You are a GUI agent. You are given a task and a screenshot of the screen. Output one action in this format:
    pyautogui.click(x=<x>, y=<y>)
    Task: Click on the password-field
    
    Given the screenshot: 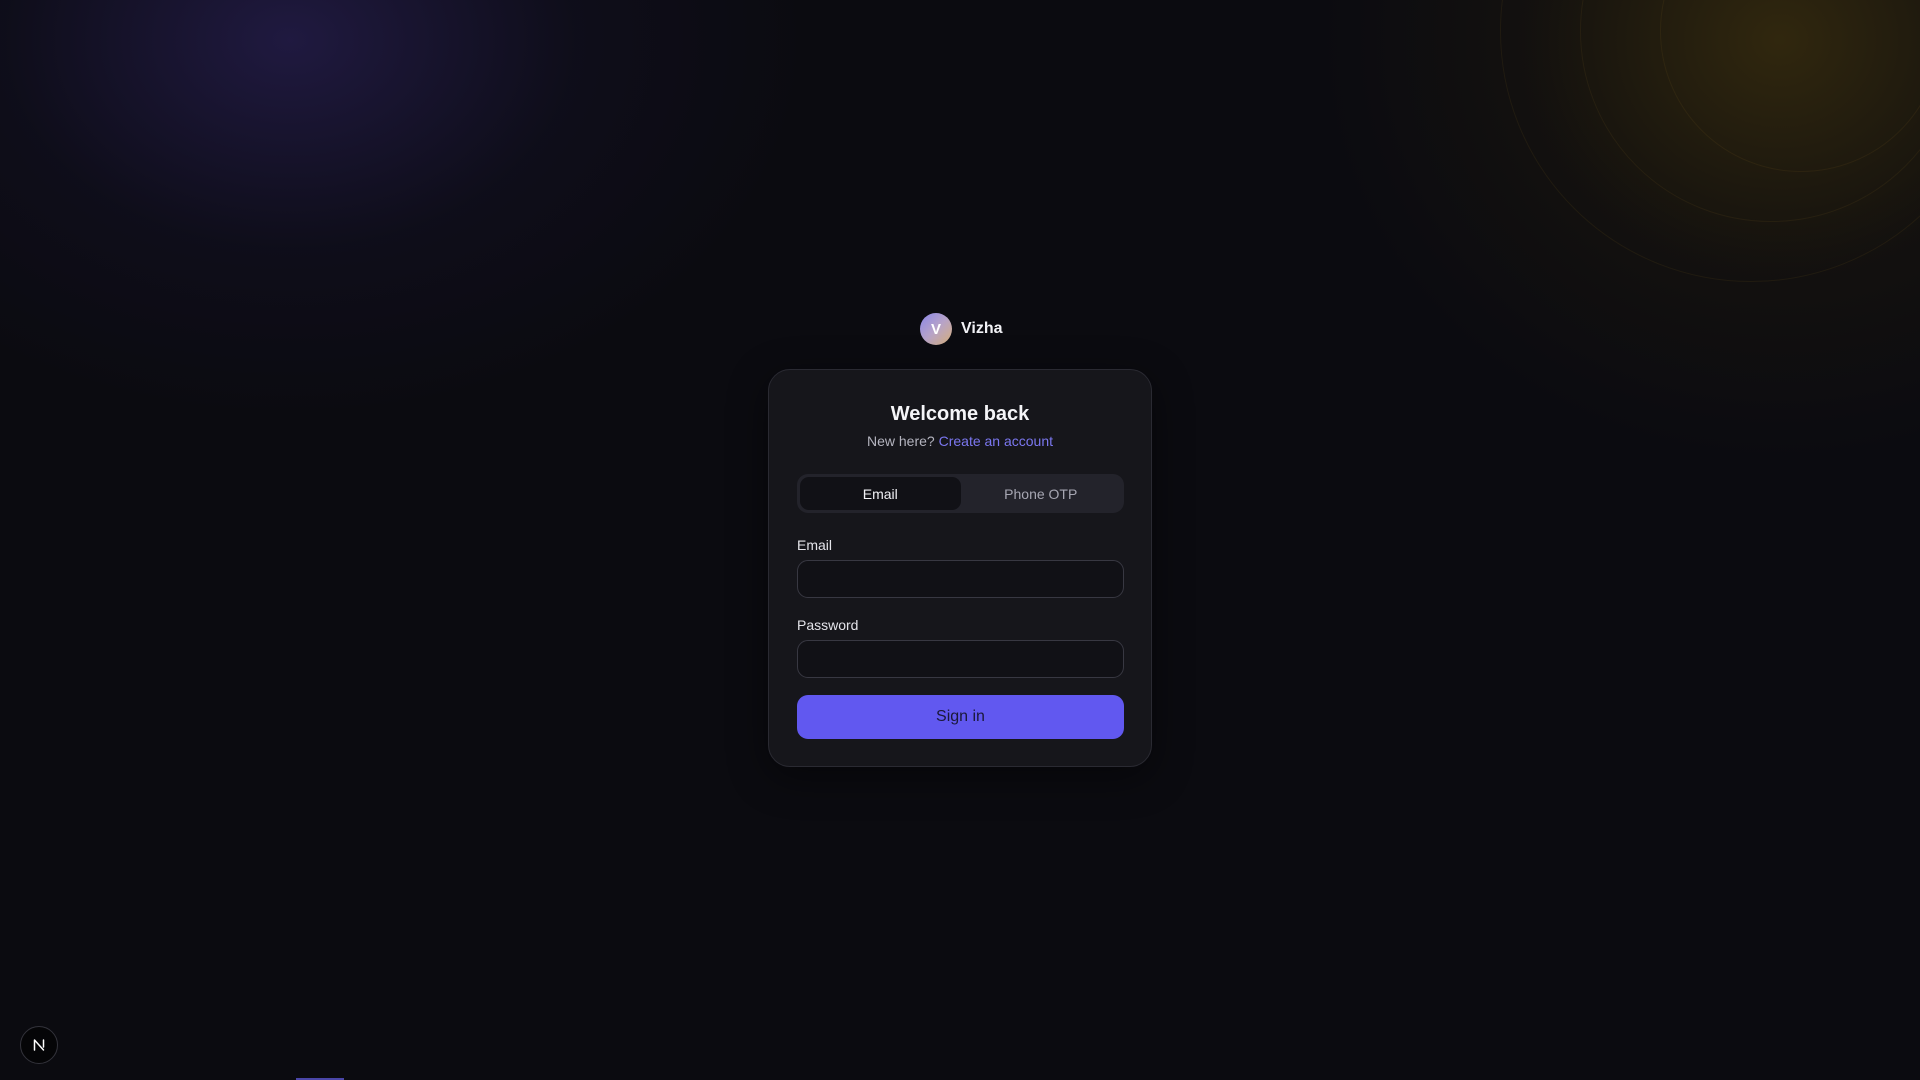 What is the action you would take?
    pyautogui.click(x=960, y=659)
    